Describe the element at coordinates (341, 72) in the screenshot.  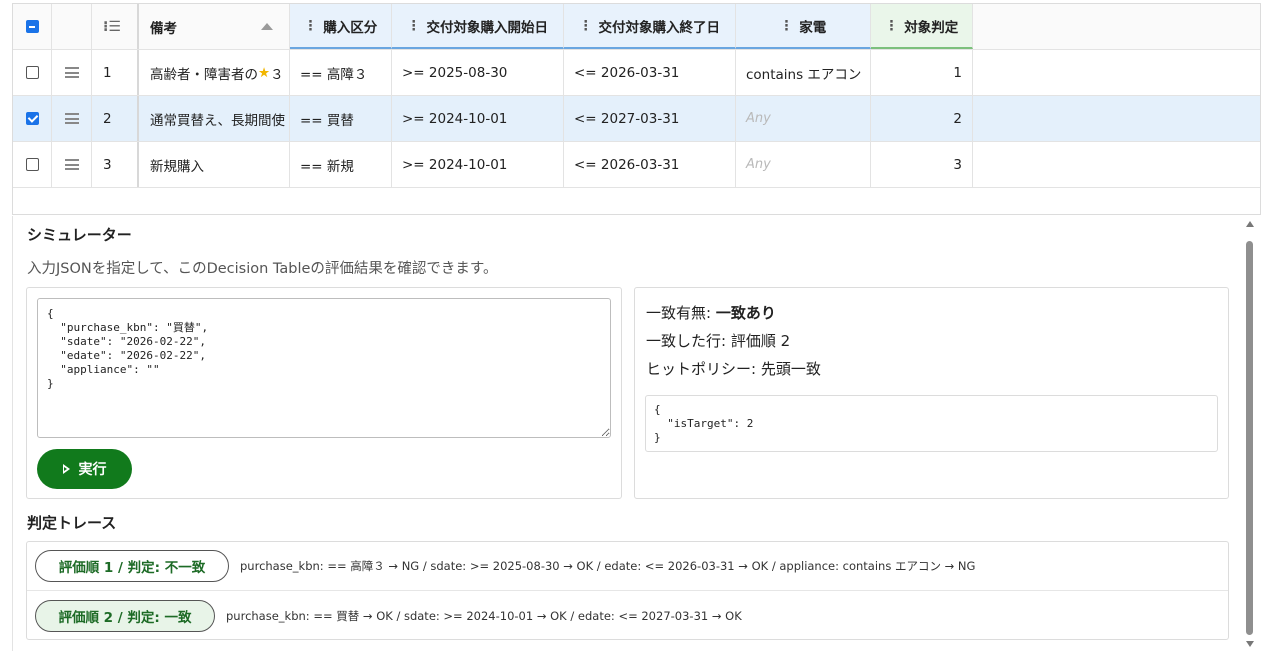
I see `row-purchase-kbn: == 高障３` at that location.